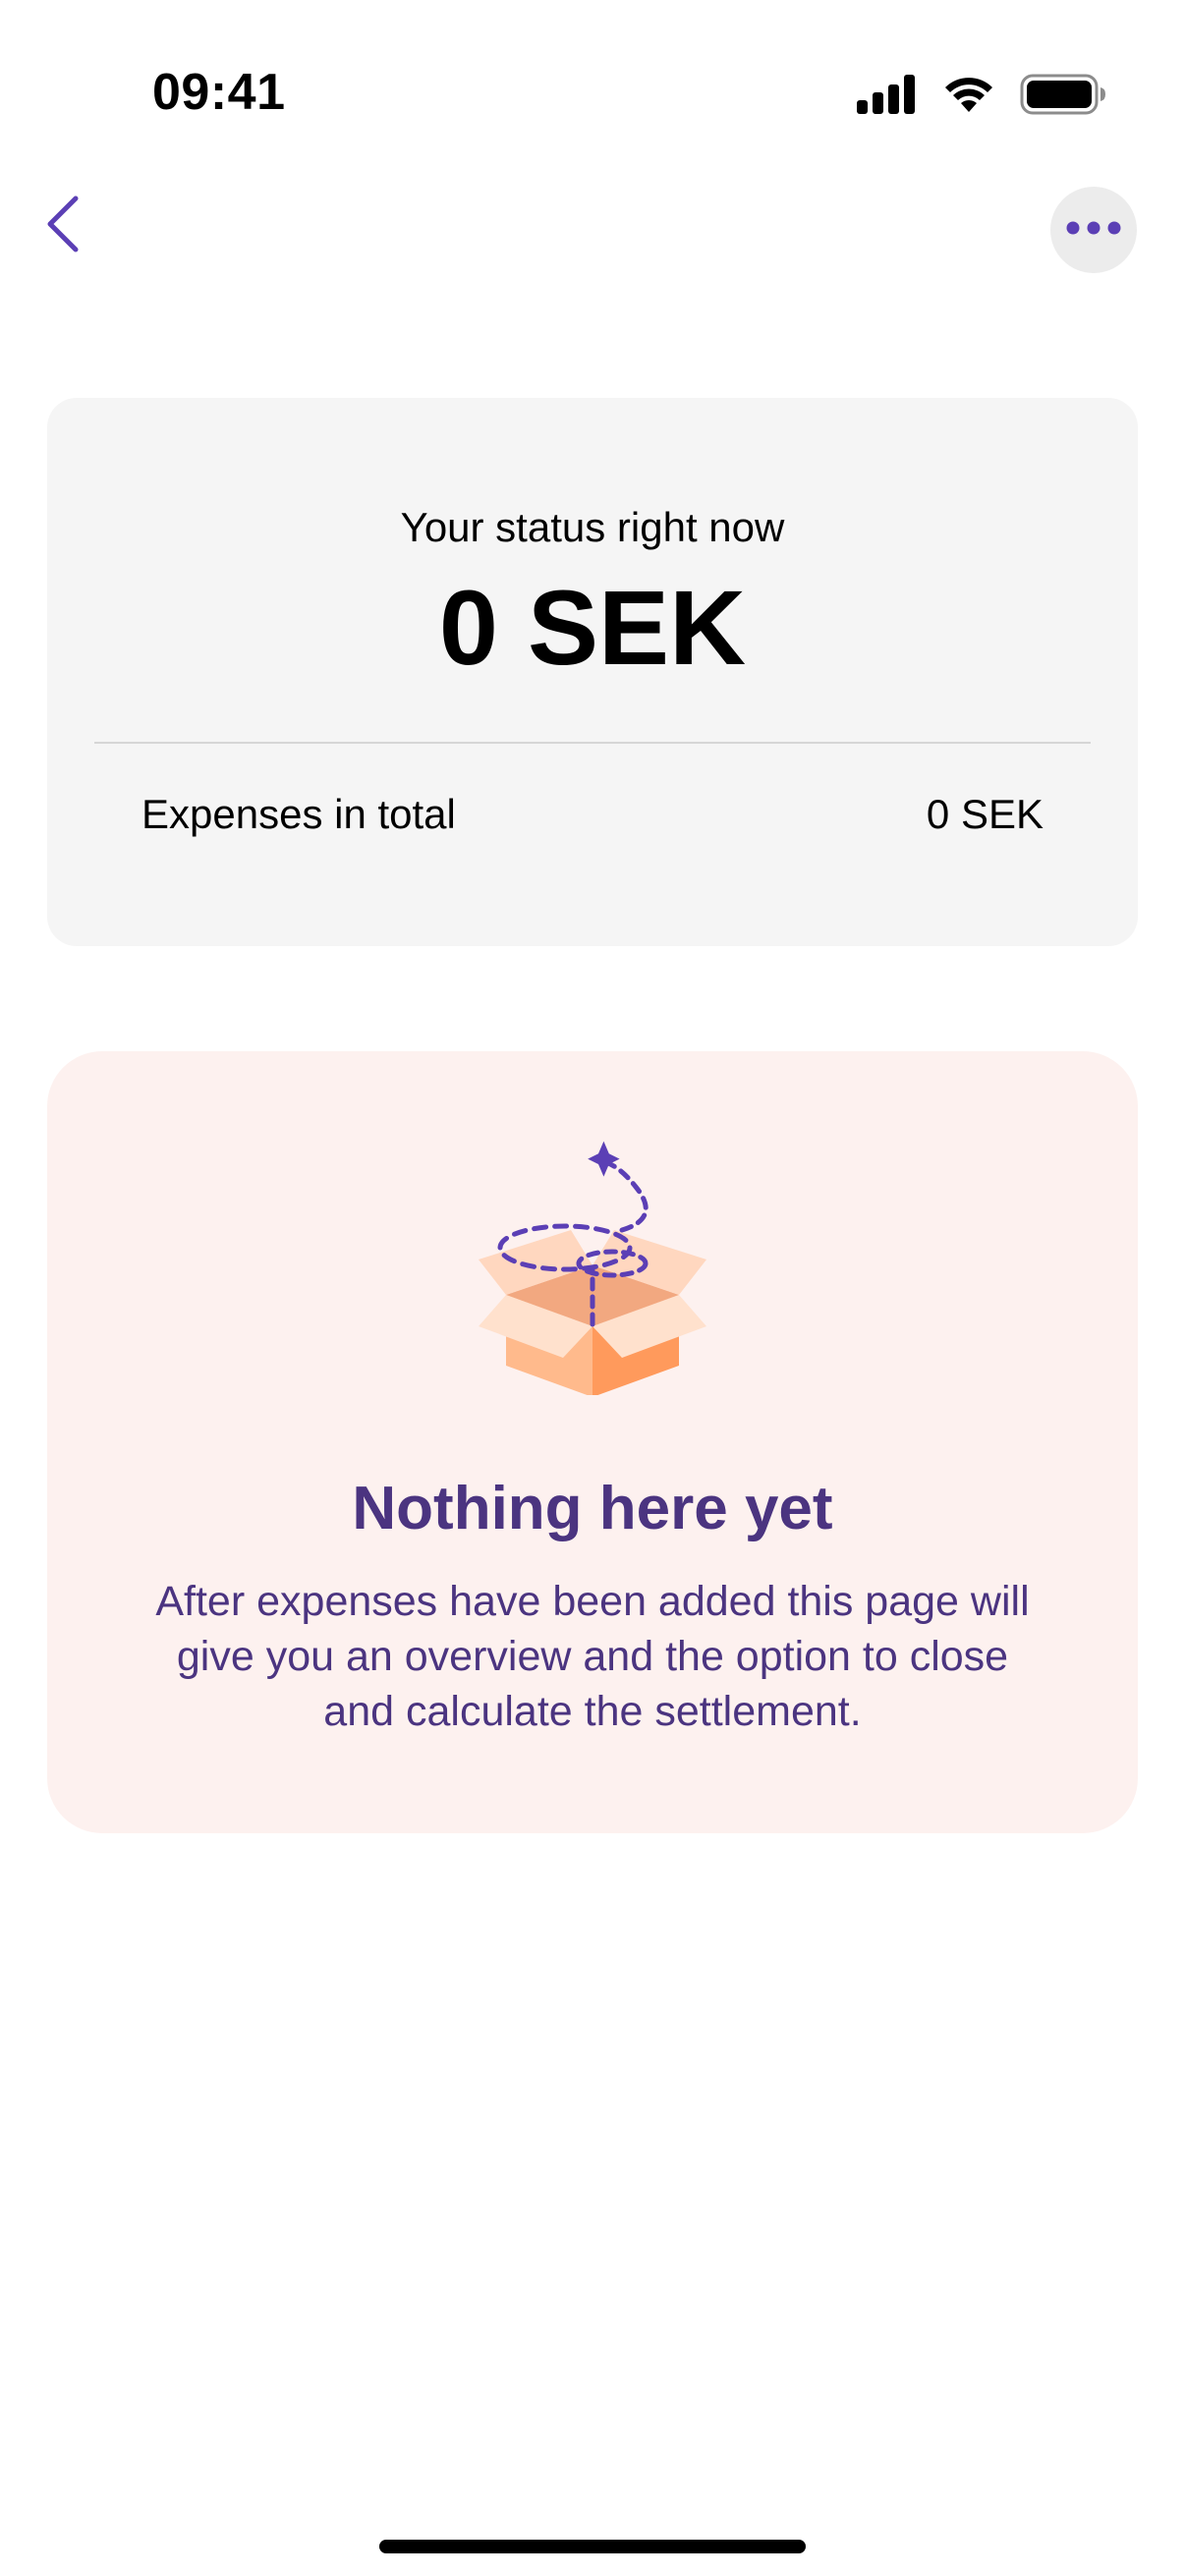 The image size is (1185, 2576). What do you see at coordinates (888, 96) in the screenshot?
I see `cellular-signal-icon` at bounding box center [888, 96].